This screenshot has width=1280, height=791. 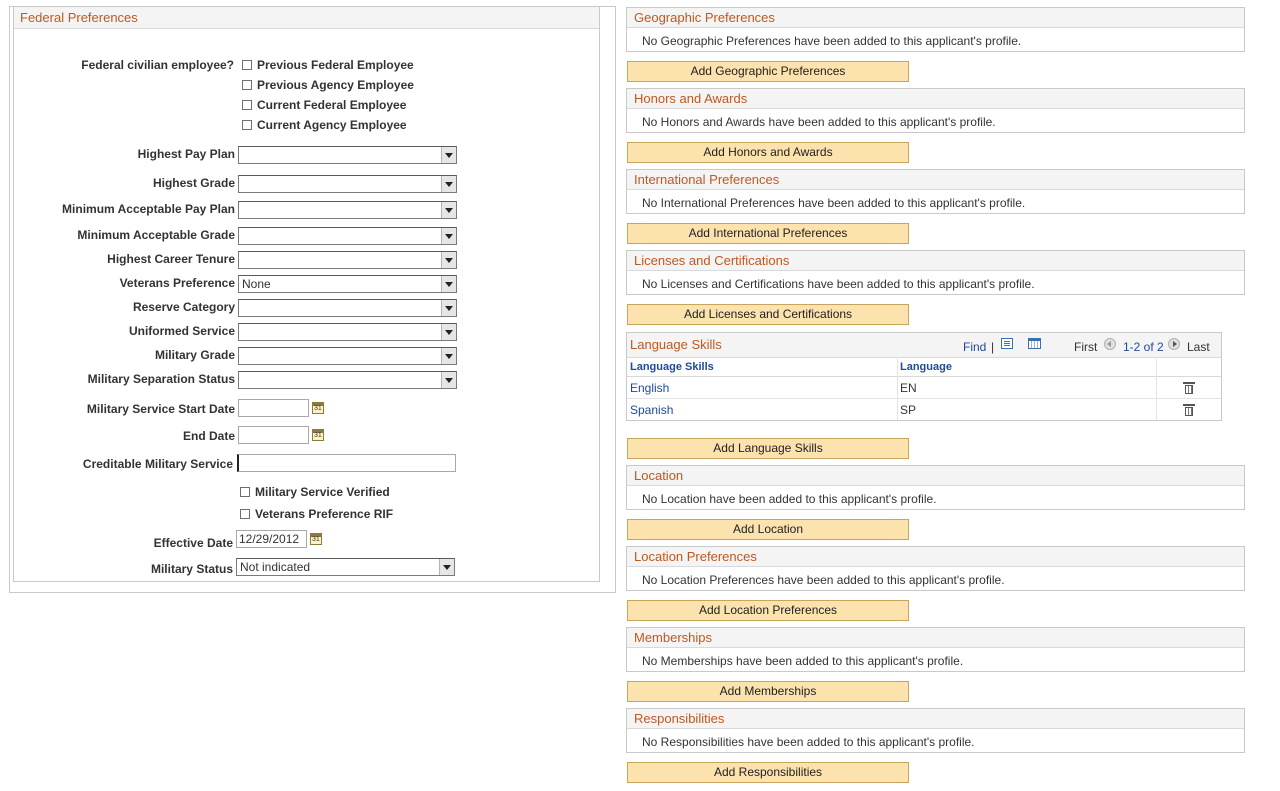 I want to click on checkbox-service-verified: Military Service Verified, so click(x=315, y=492).